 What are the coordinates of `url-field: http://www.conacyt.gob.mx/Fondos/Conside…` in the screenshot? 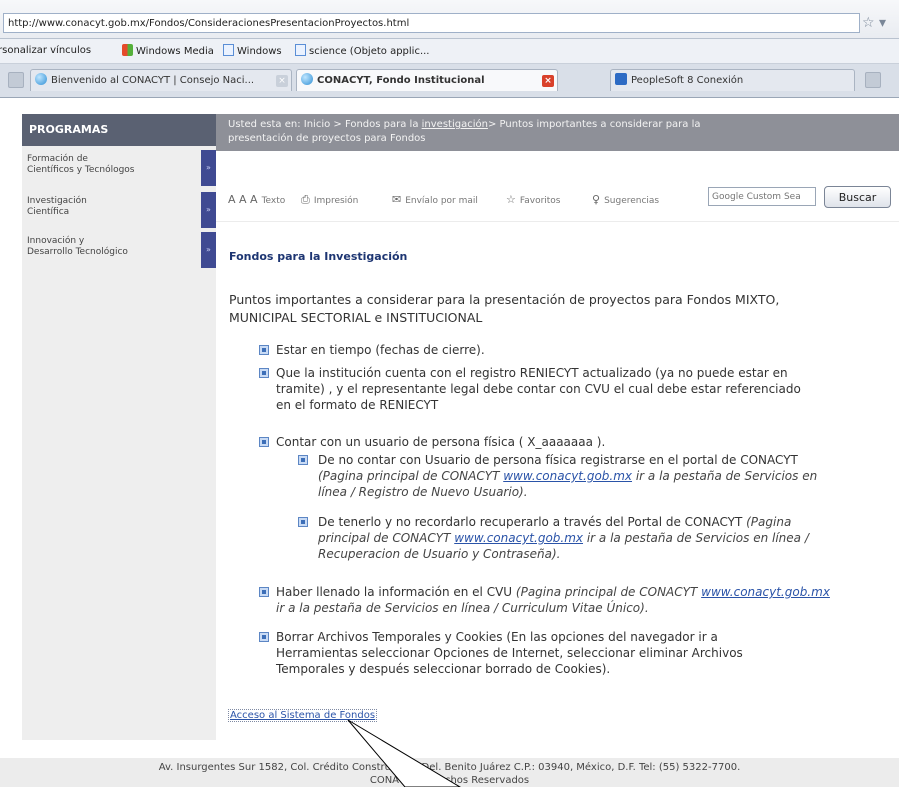 It's located at (431, 23).